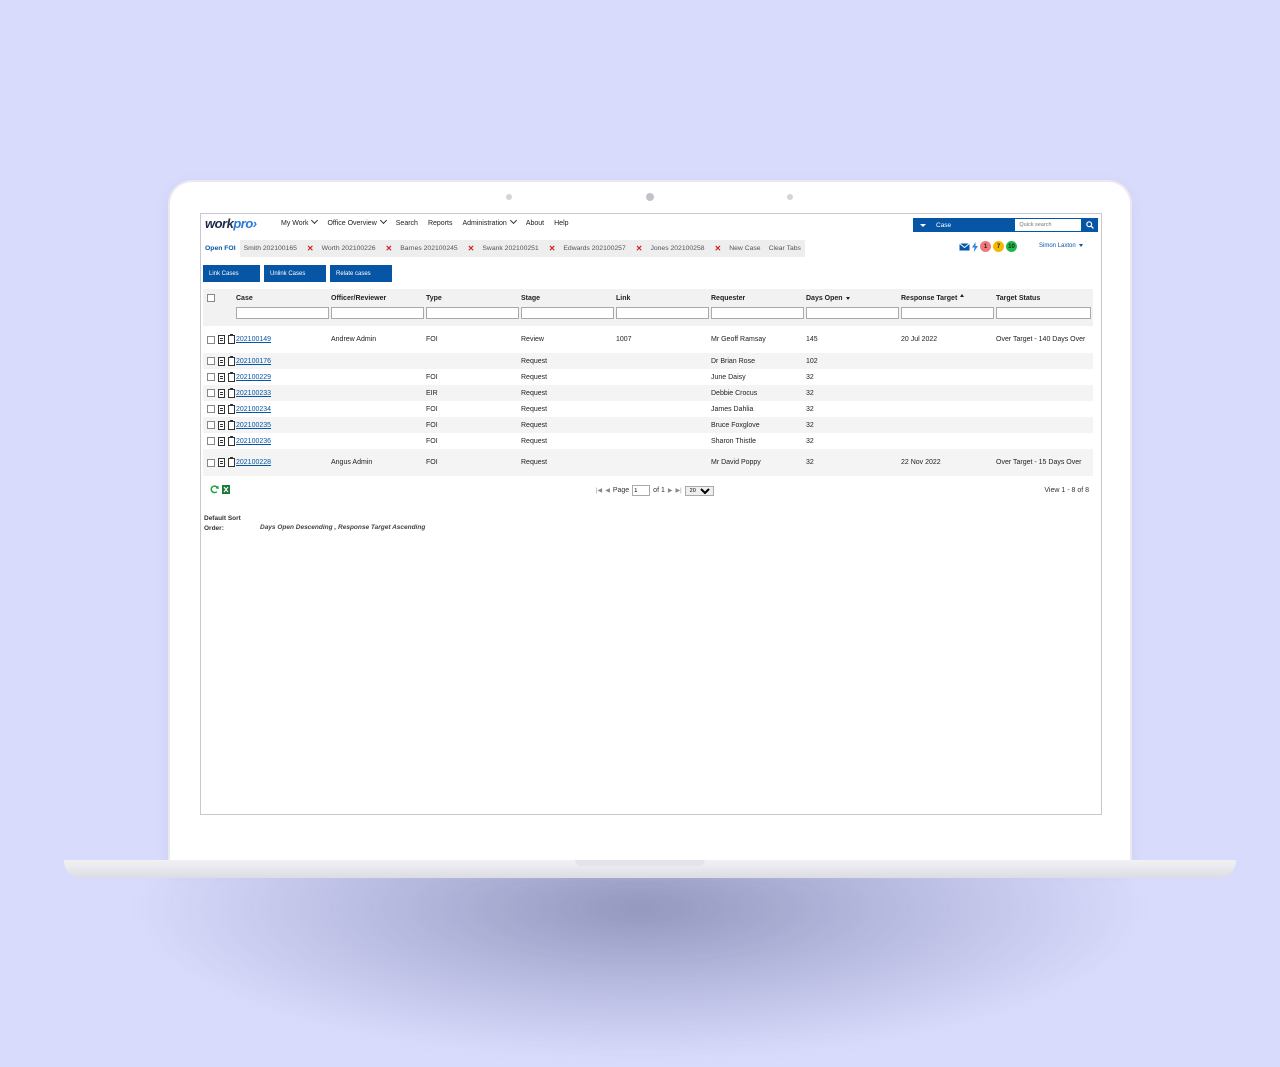 This screenshot has height=1067, width=1280. I want to click on case-link: 202100176, so click(253, 361).